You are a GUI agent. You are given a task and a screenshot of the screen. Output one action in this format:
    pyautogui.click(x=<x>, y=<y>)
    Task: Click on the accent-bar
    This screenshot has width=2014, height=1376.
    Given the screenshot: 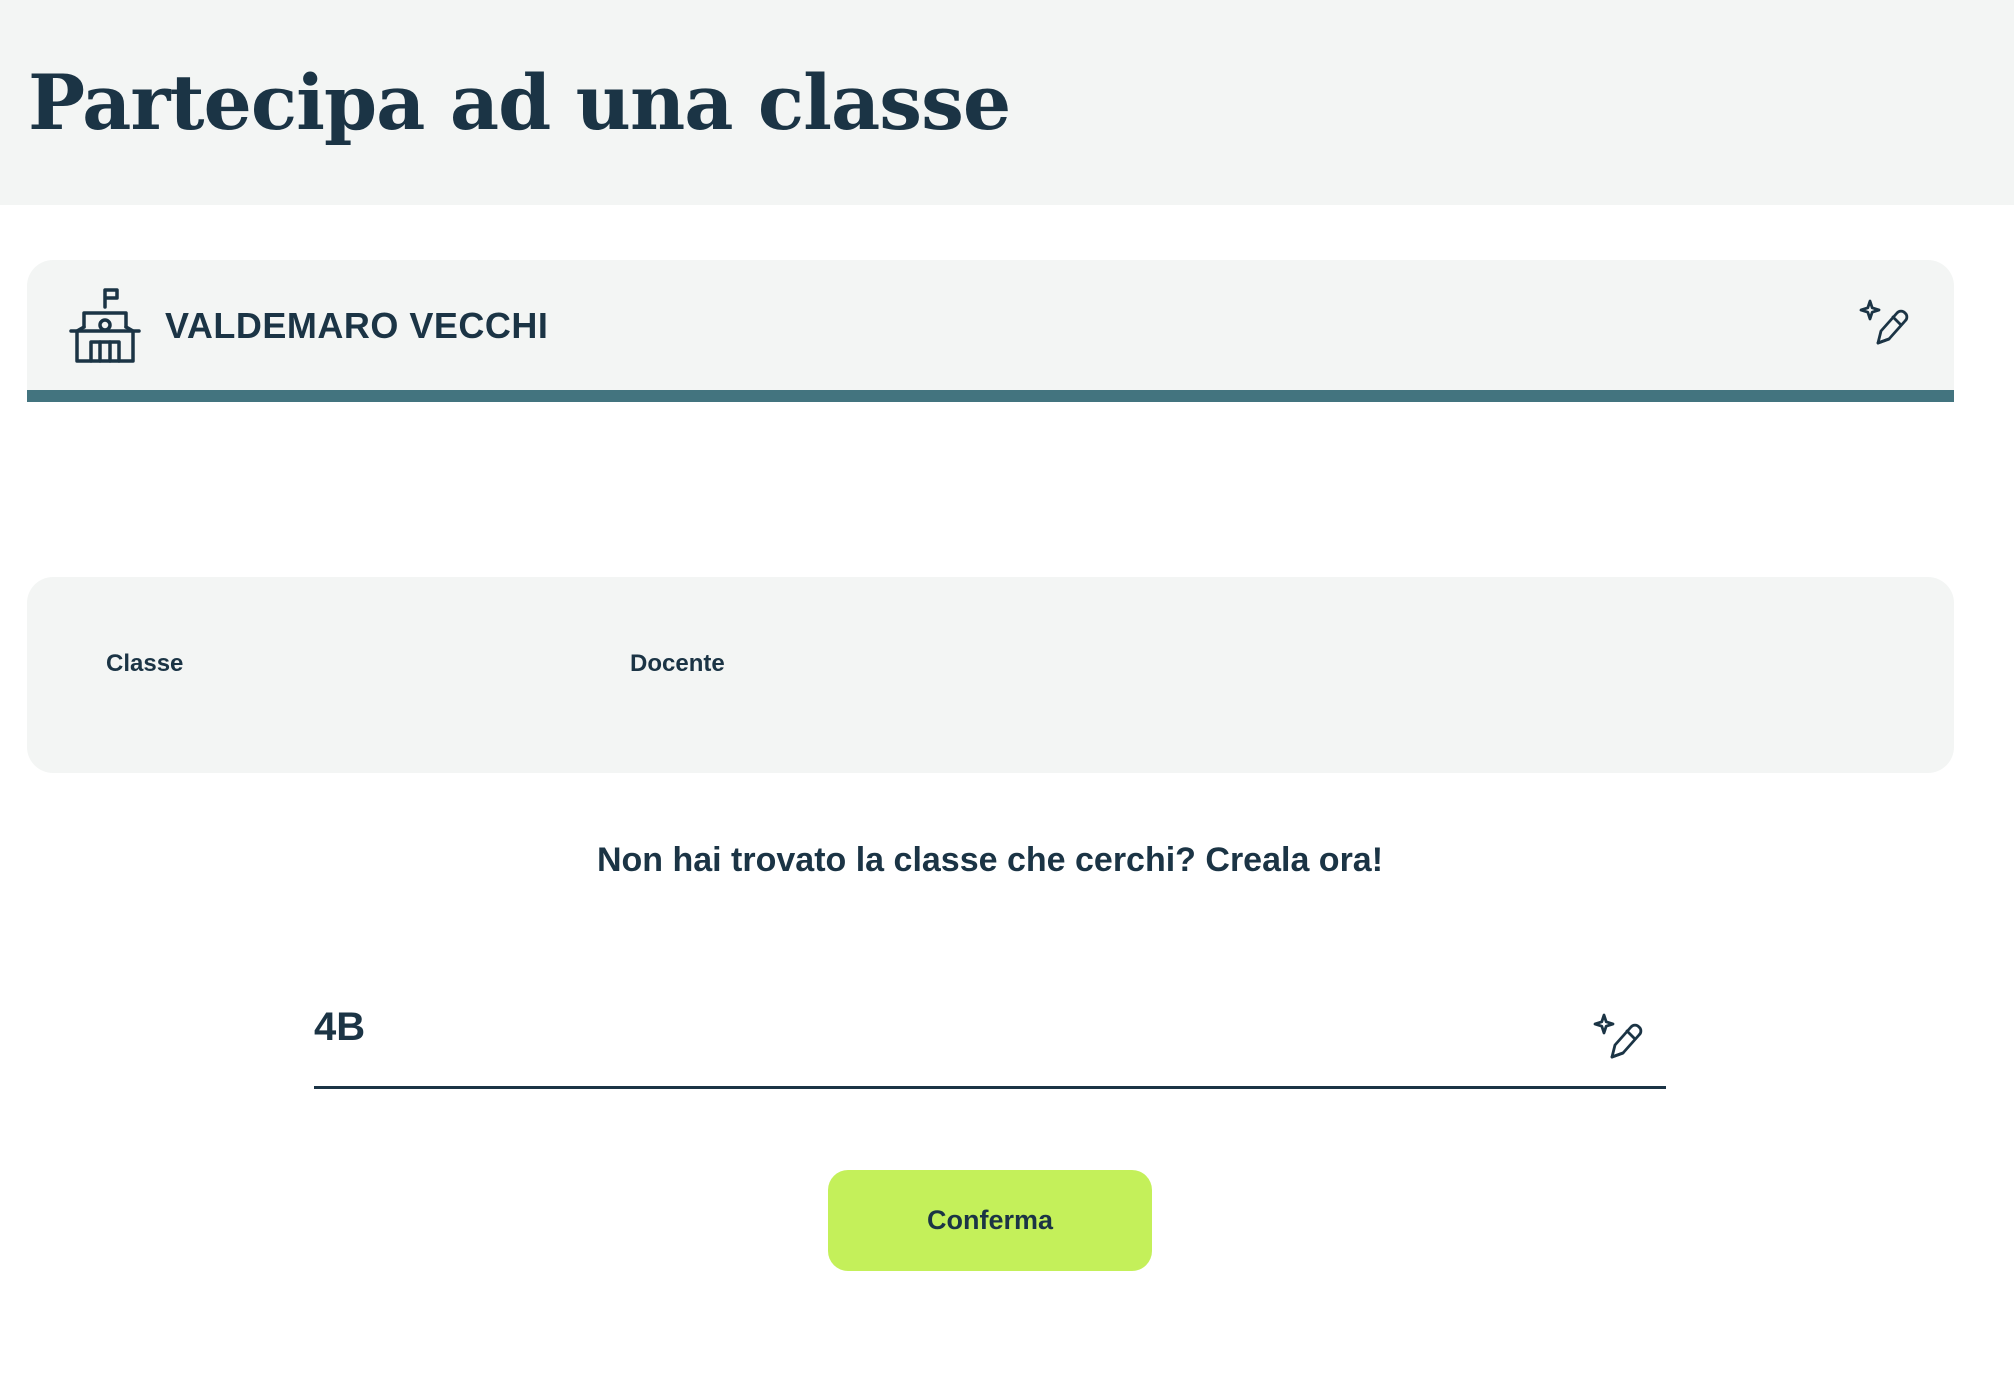 What is the action you would take?
    pyautogui.click(x=990, y=396)
    